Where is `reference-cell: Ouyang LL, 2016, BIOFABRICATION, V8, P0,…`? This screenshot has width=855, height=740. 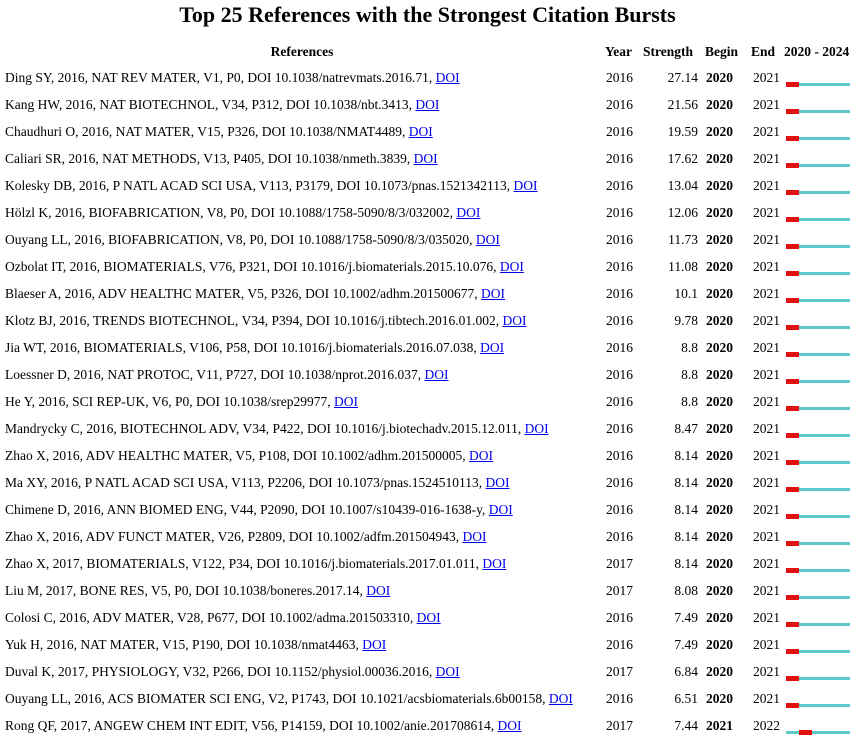
reference-cell: Ouyang LL, 2016, BIOFABRICATION, V8, P0,… is located at coordinates (252, 240).